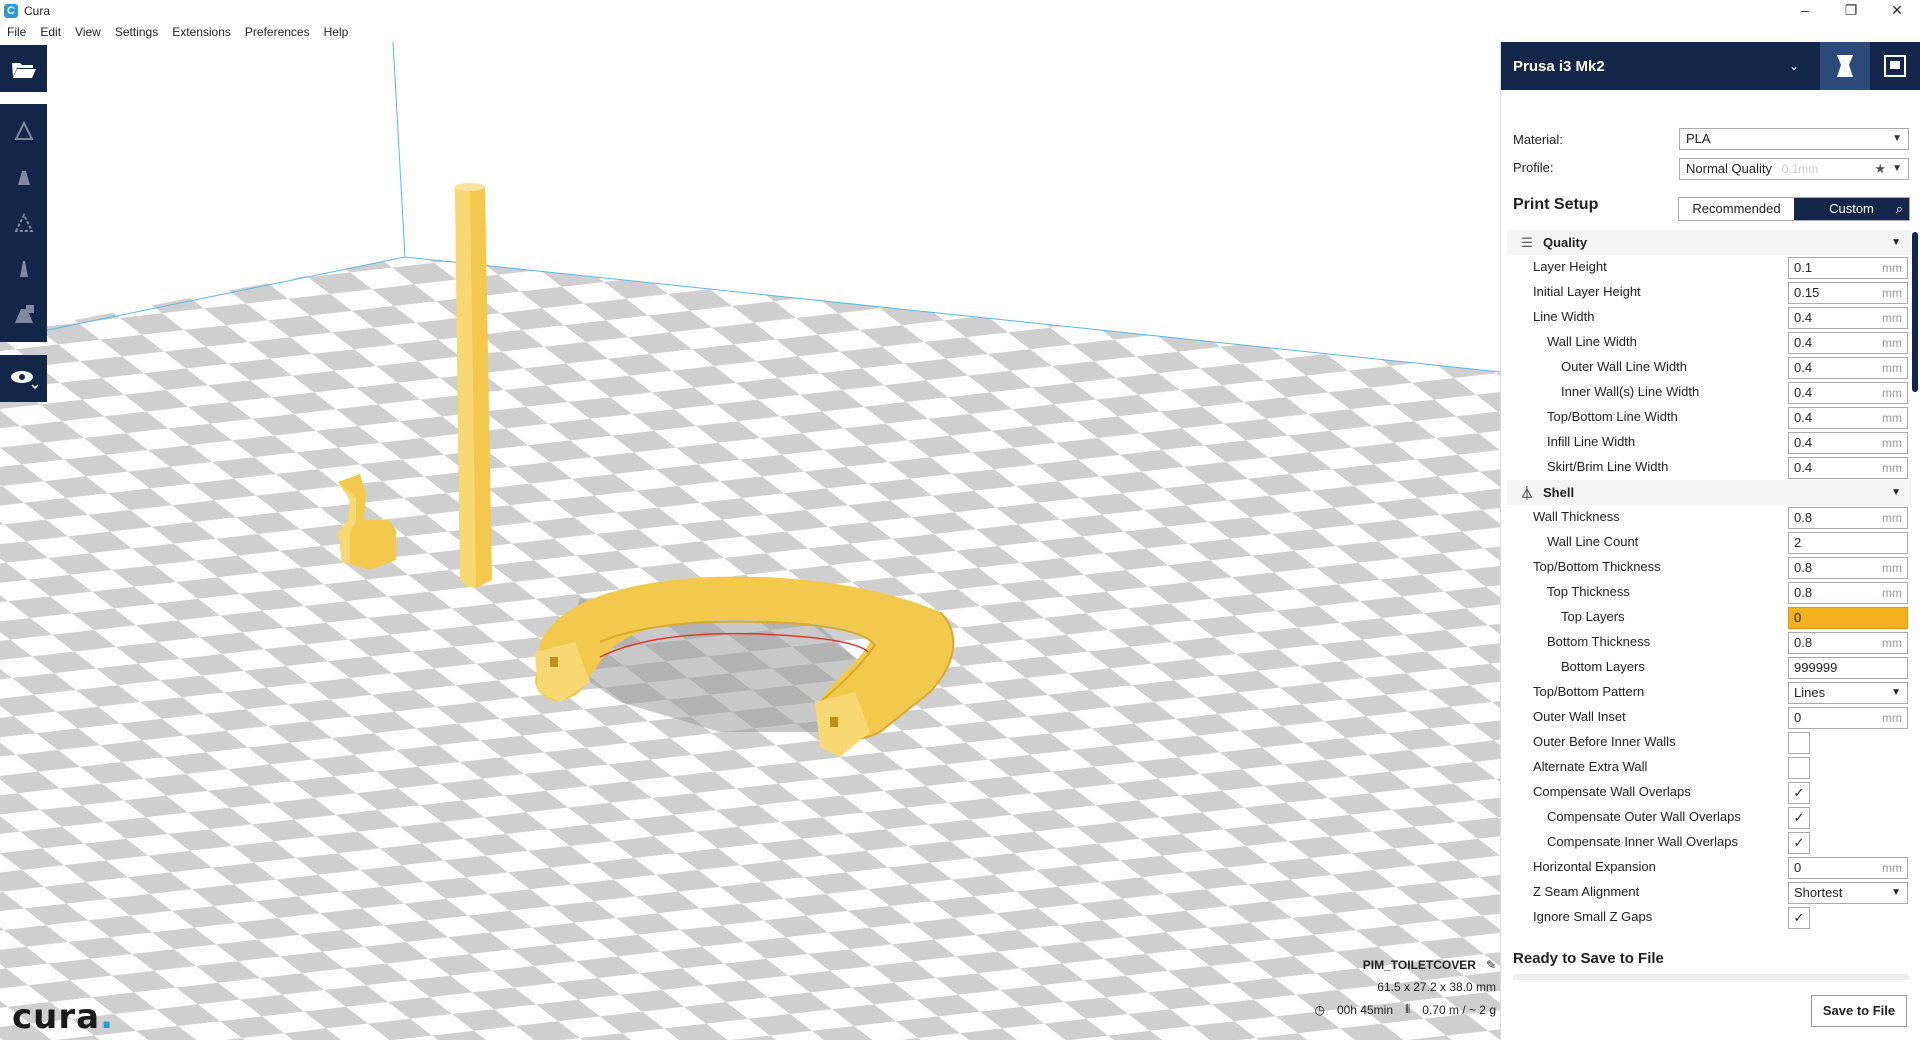 The height and width of the screenshot is (1040, 1920). I want to click on restore-button: ❐, so click(1851, 11).